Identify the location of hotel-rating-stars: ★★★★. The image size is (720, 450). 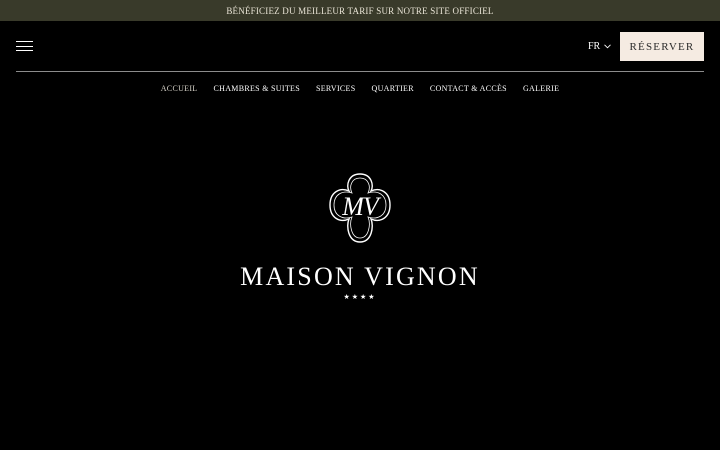
(360, 297).